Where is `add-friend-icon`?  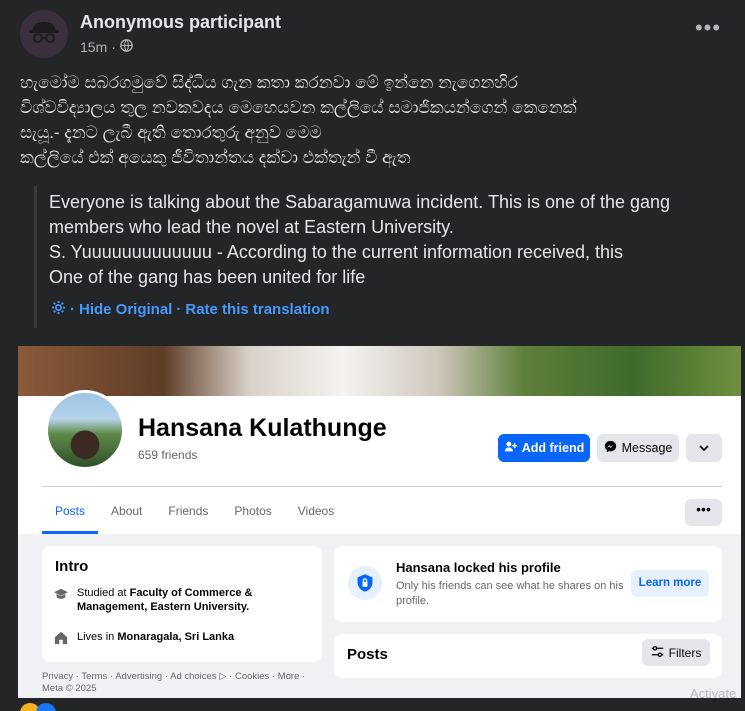 add-friend-icon is located at coordinates (510, 448).